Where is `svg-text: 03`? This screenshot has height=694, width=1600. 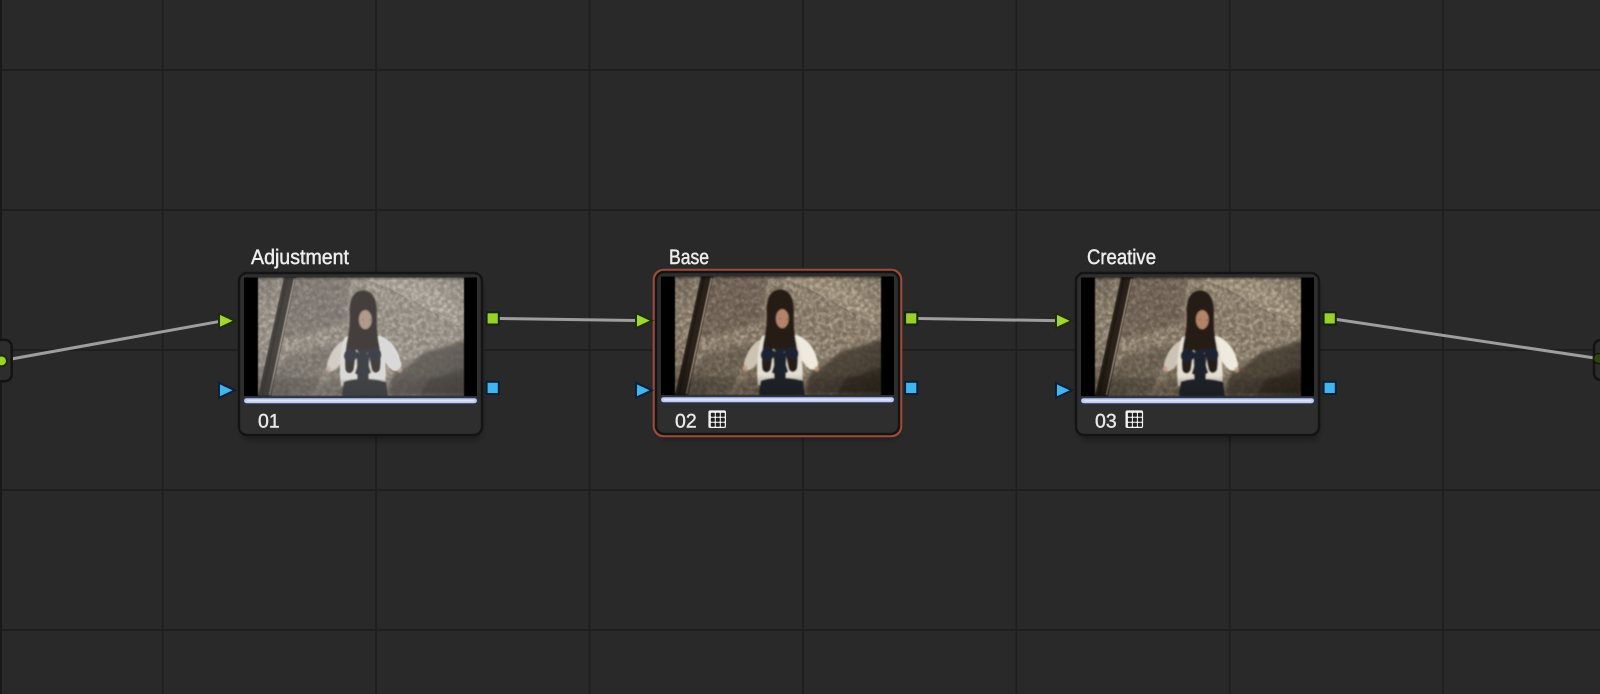
svg-text: 03 is located at coordinates (1106, 422).